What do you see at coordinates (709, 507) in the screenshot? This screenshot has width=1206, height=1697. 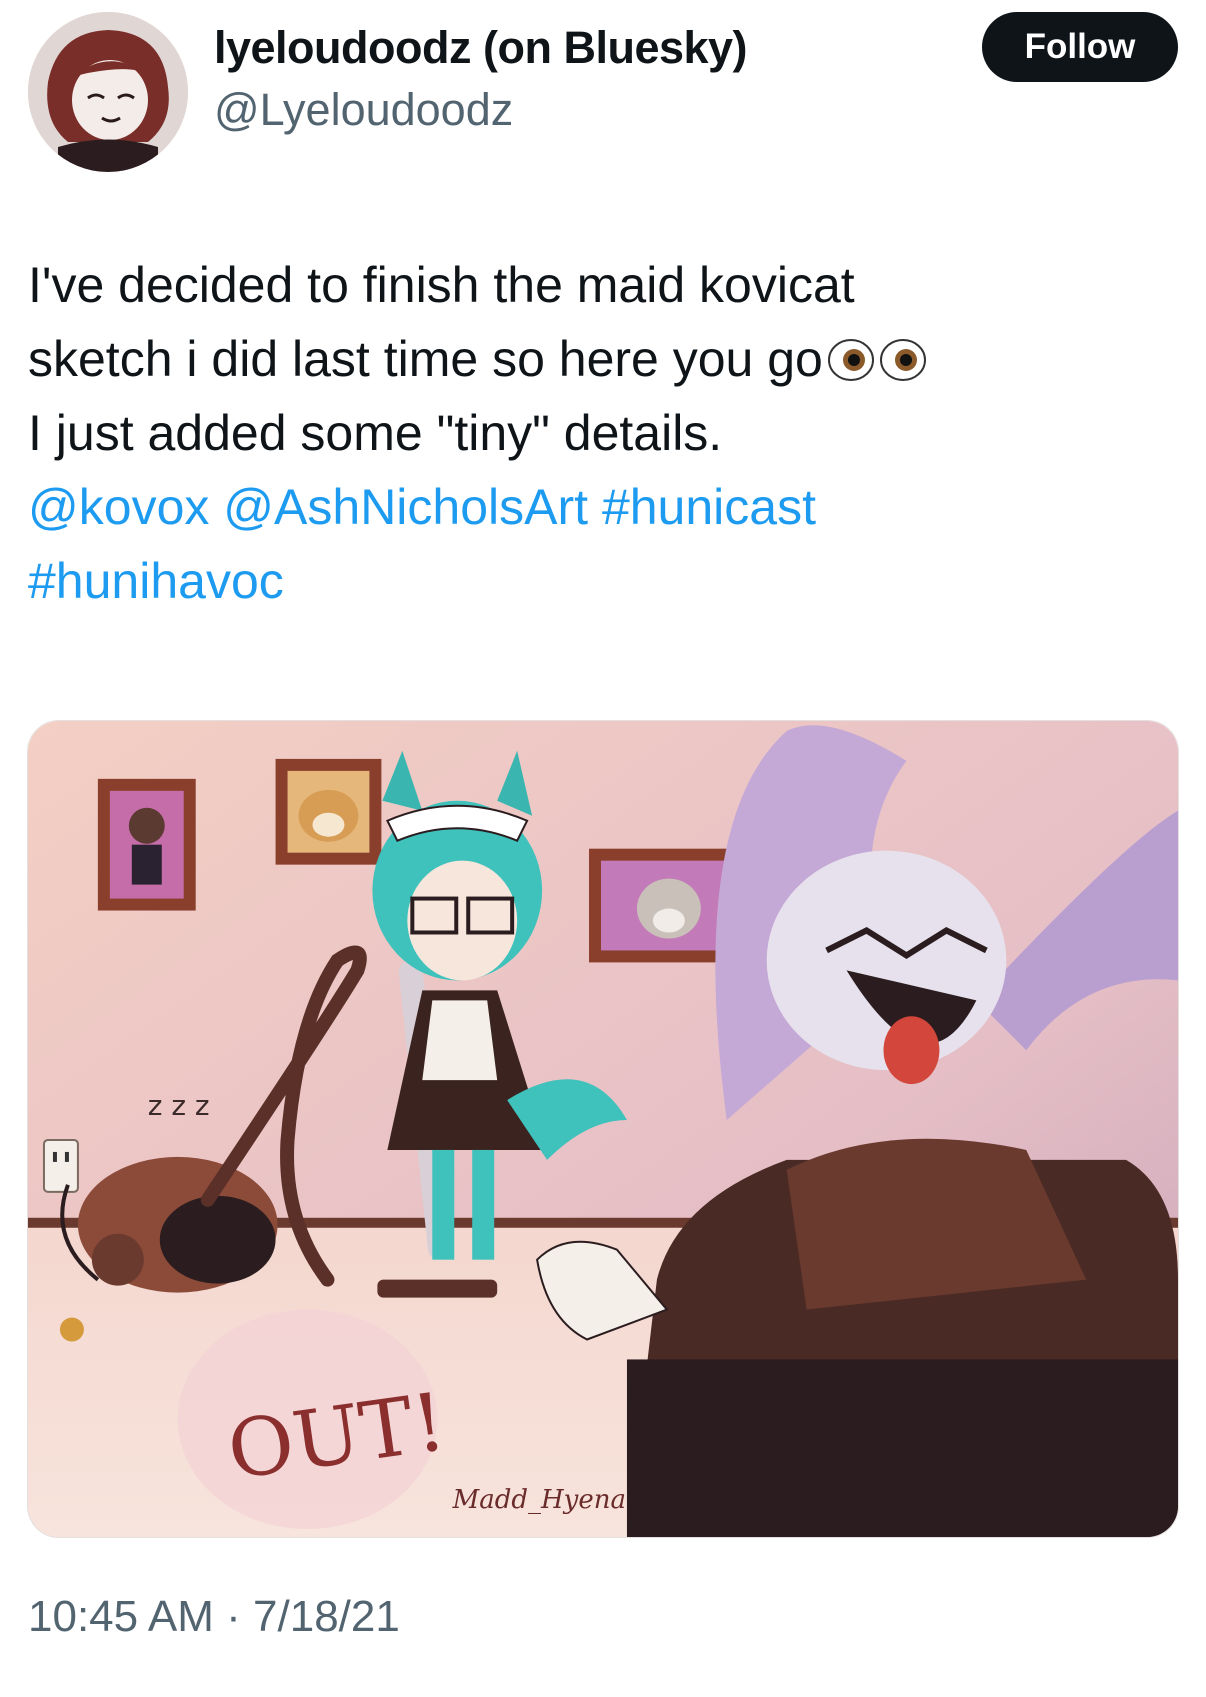 I see `hashtag-hunicast: #hunicast` at bounding box center [709, 507].